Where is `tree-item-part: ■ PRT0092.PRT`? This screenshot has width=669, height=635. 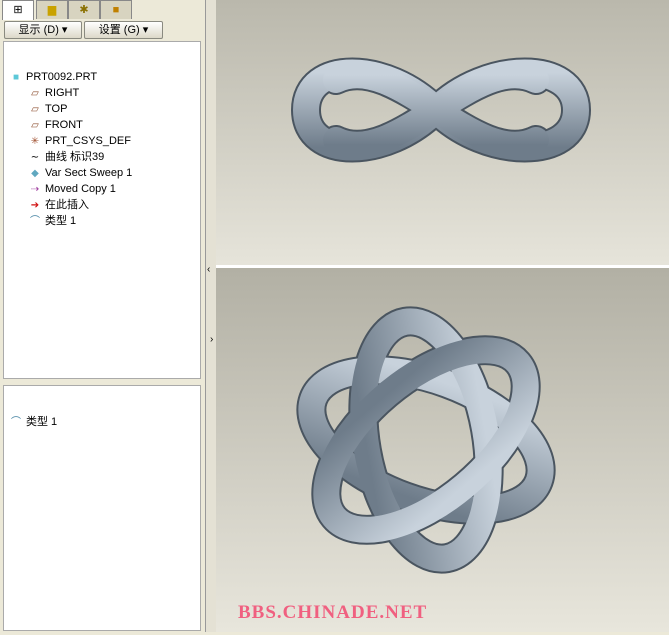
tree-item-part: ■ PRT0092.PRT is located at coordinates (53, 77).